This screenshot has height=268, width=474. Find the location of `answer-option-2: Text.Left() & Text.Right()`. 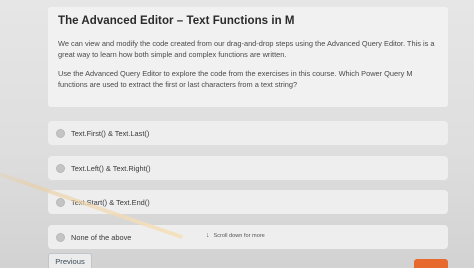

answer-option-2: Text.Left() & Text.Right() is located at coordinates (248, 168).